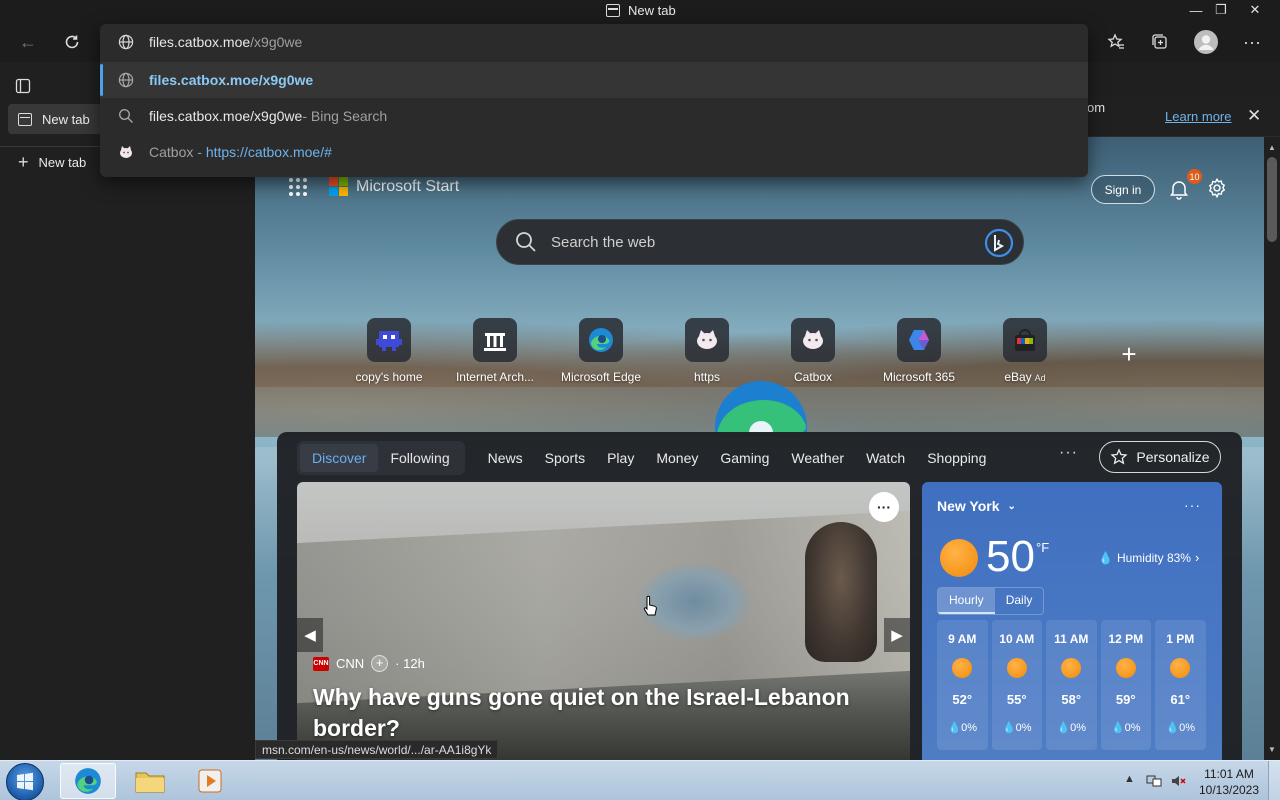  What do you see at coordinates (1254, 116) in the screenshot?
I see `close-info-bar-button: ✕` at bounding box center [1254, 116].